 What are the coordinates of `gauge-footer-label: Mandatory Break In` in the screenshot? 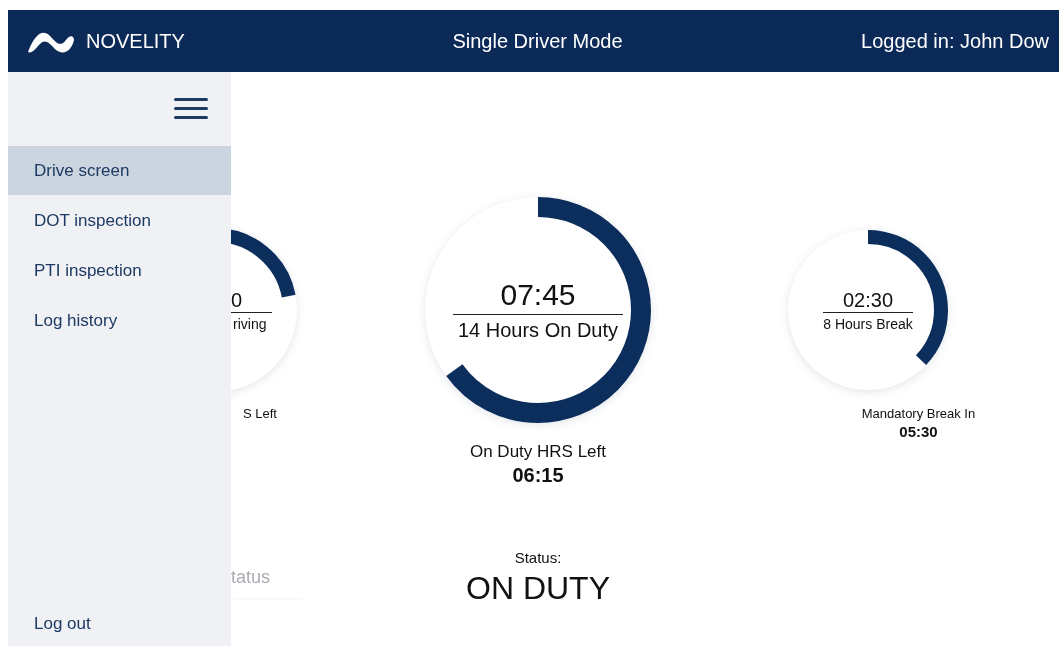 It's located at (918, 413).